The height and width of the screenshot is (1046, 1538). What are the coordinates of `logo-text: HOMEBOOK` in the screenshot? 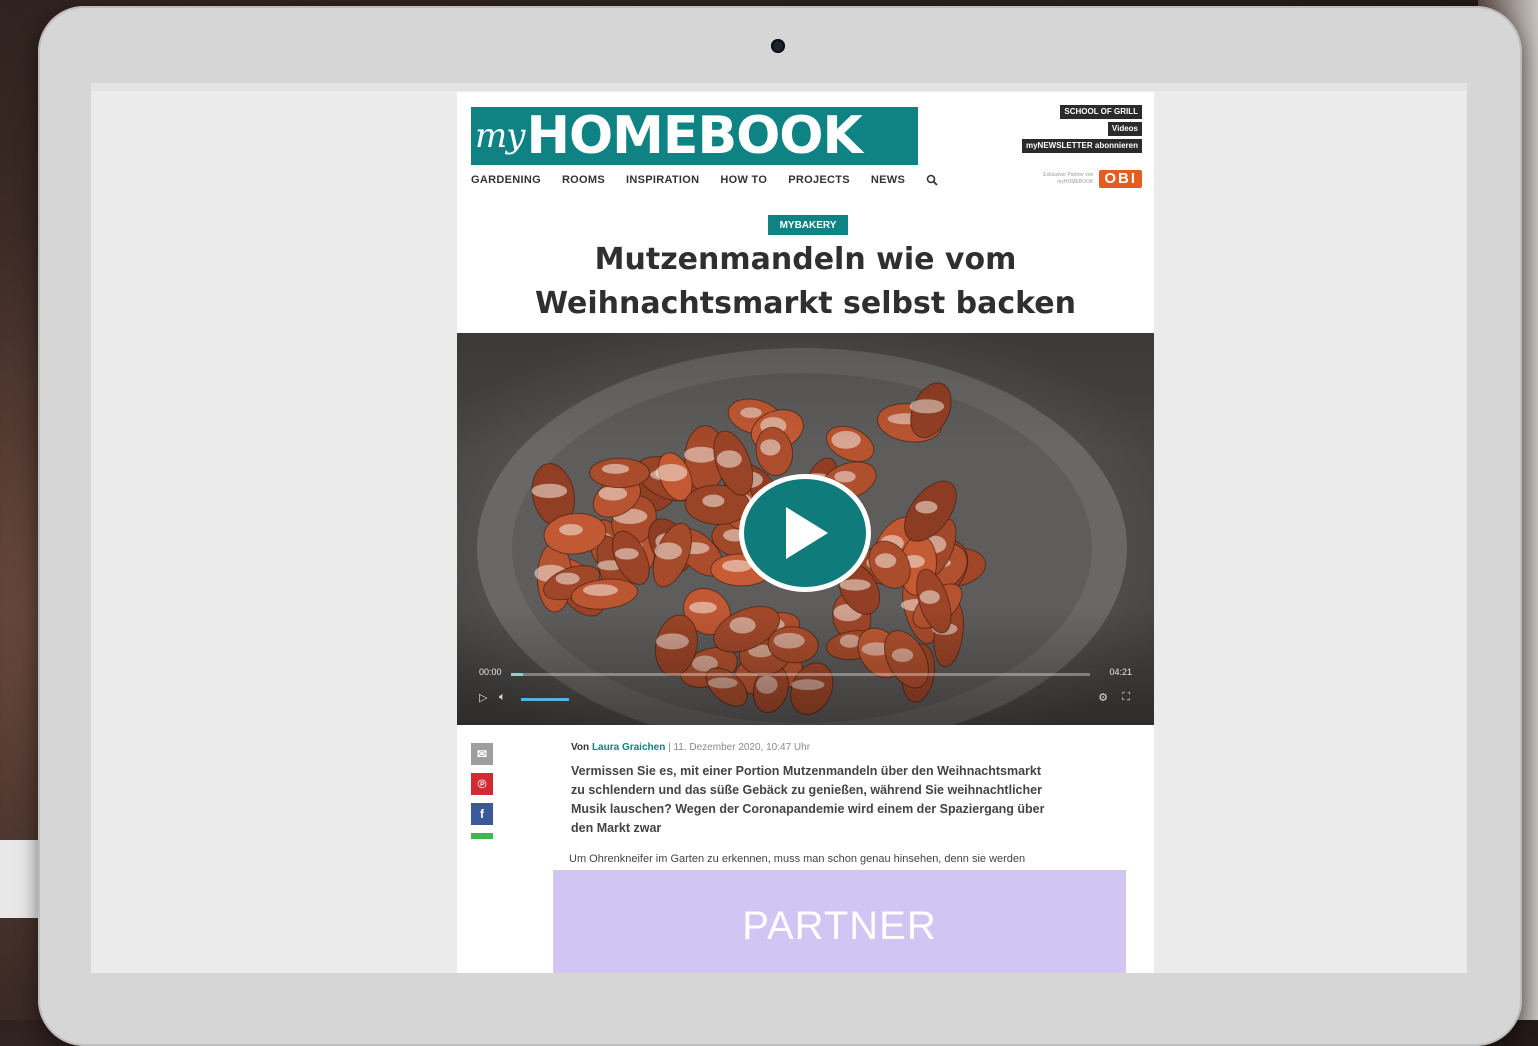 It's located at (694, 136).